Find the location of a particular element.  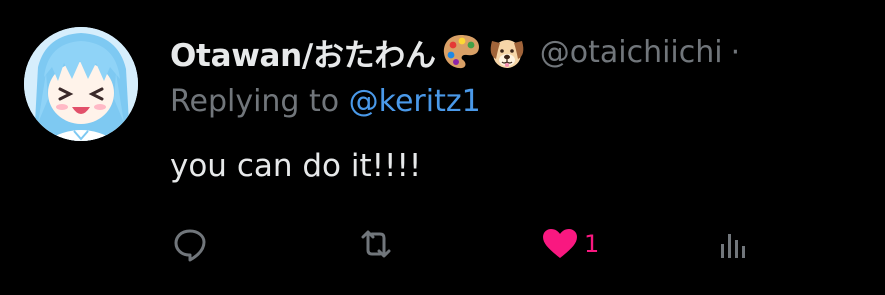

heart-icon is located at coordinates (560, 244).